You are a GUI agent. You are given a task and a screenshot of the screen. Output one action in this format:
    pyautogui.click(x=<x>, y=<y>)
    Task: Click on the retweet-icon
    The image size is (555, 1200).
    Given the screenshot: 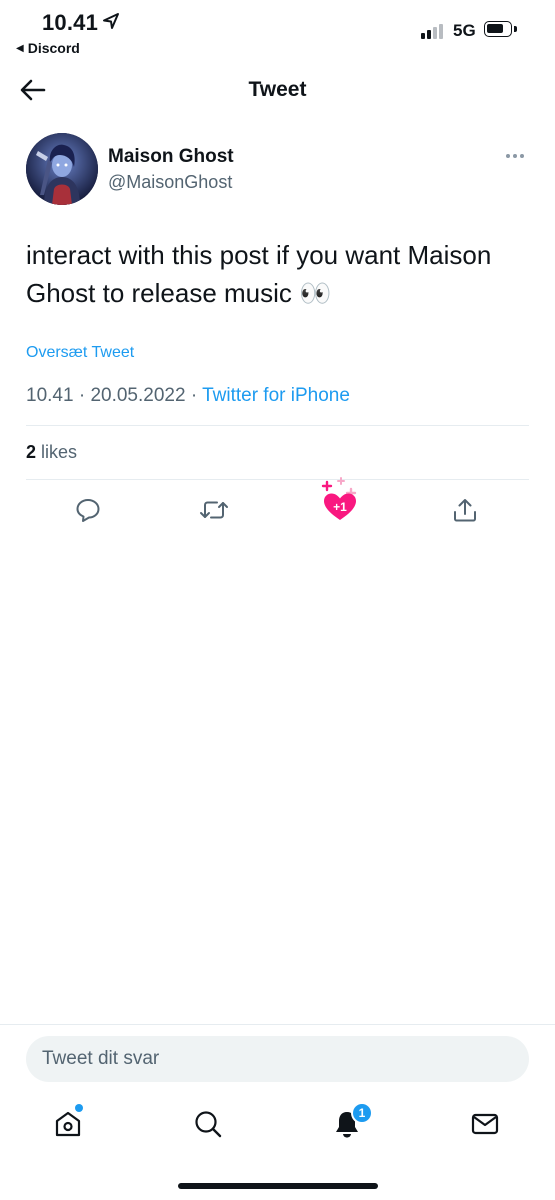 What is the action you would take?
    pyautogui.click(x=214, y=510)
    